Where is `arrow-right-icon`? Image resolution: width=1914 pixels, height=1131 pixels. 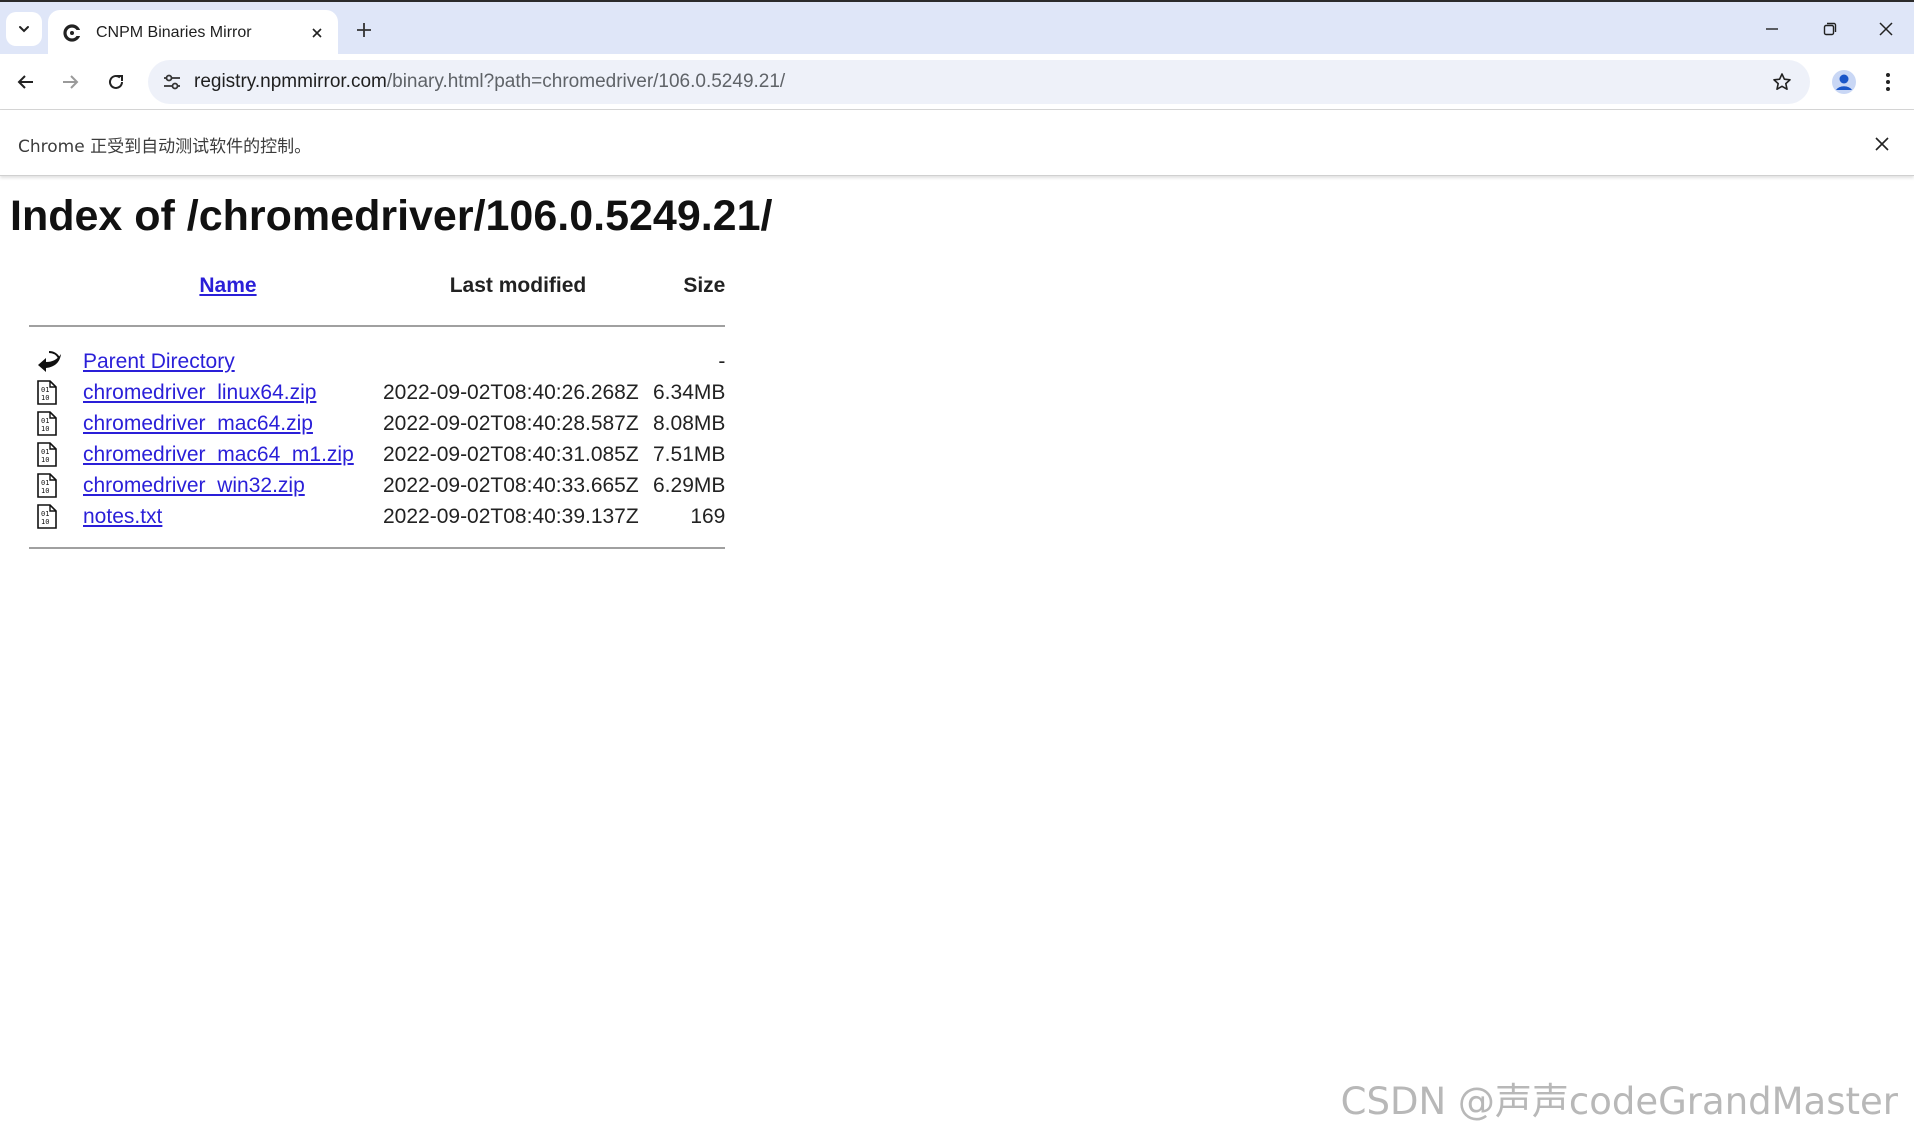 arrow-right-icon is located at coordinates (71, 82).